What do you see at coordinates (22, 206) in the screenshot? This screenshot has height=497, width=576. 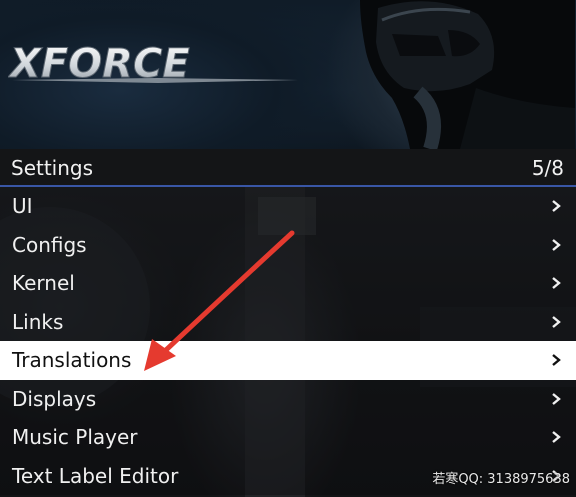 I see `menu-item-label: UI` at bounding box center [22, 206].